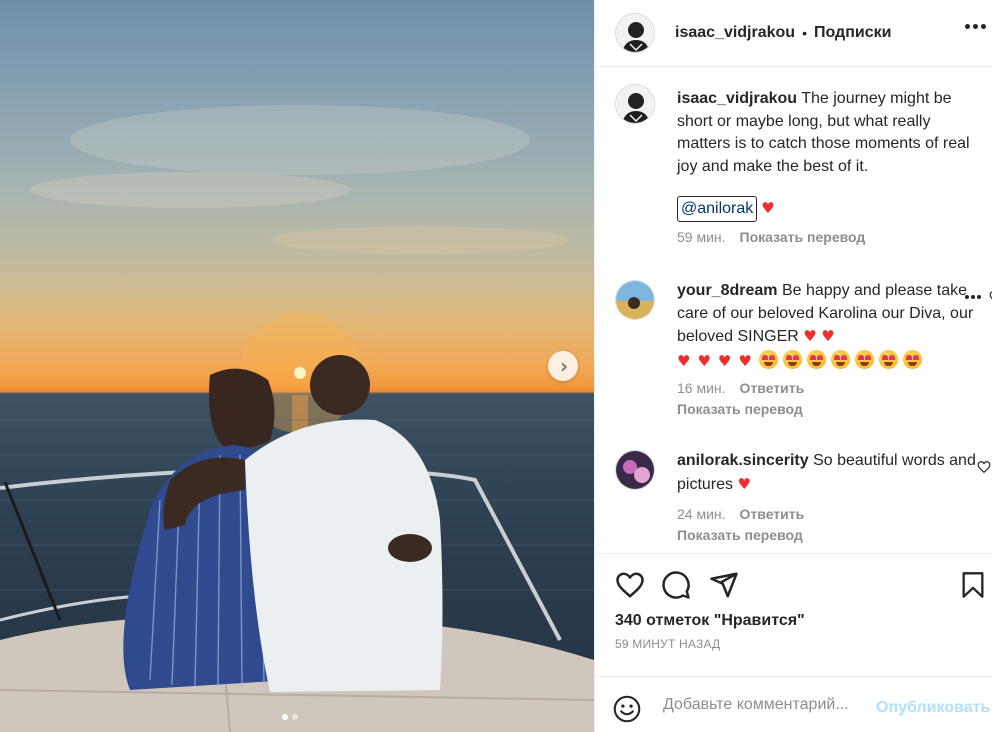 The image size is (992, 732). What do you see at coordinates (852, 33) in the screenshot?
I see `following-button: Подписки` at bounding box center [852, 33].